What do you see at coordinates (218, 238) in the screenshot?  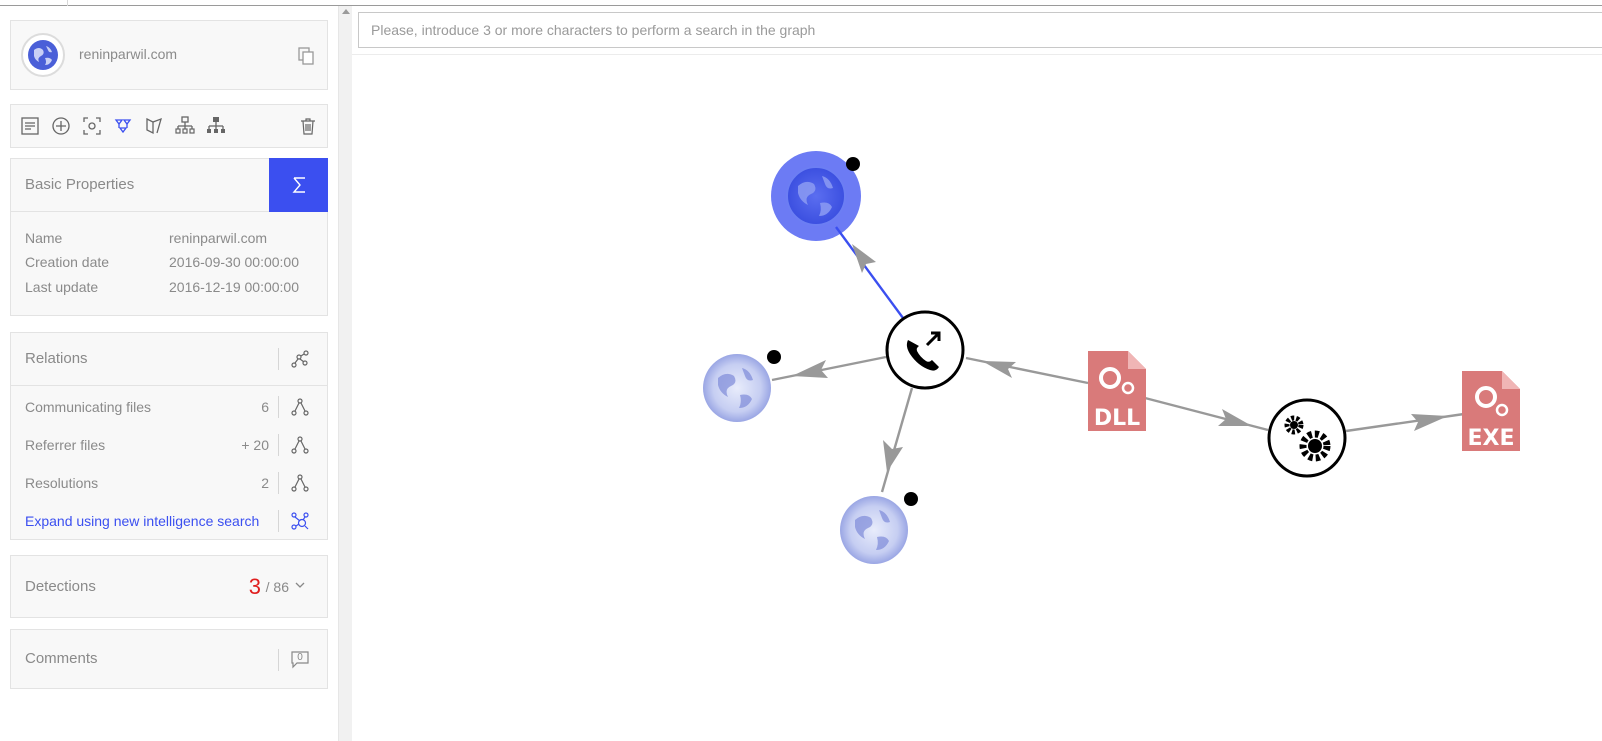 I see `property-value: reninparwil.com` at bounding box center [218, 238].